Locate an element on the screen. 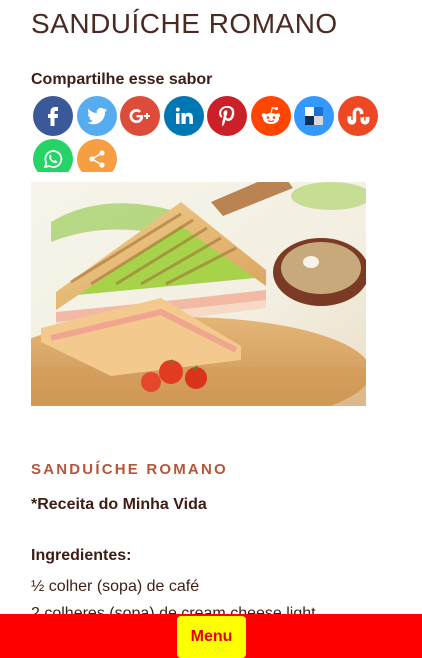 This screenshot has height=658, width=422. delicious-icon is located at coordinates (314, 116).